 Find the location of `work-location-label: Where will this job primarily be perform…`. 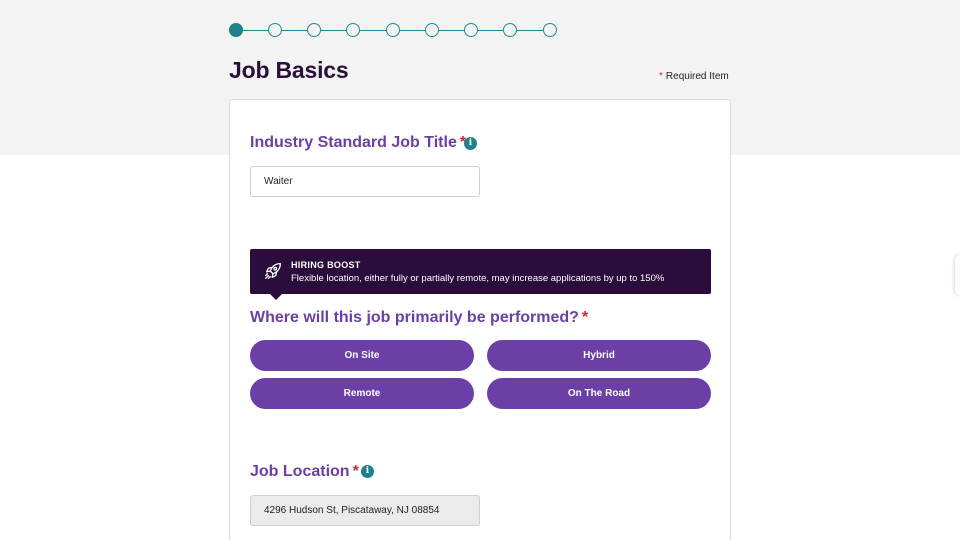

work-location-label: Where will this job primarily be perform… is located at coordinates (419, 318).